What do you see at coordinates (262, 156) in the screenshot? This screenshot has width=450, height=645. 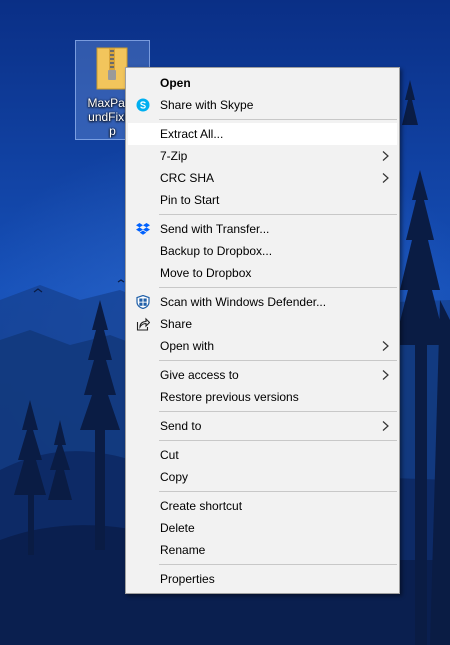 I see `menu-item-7-zip: 7-Zip` at bounding box center [262, 156].